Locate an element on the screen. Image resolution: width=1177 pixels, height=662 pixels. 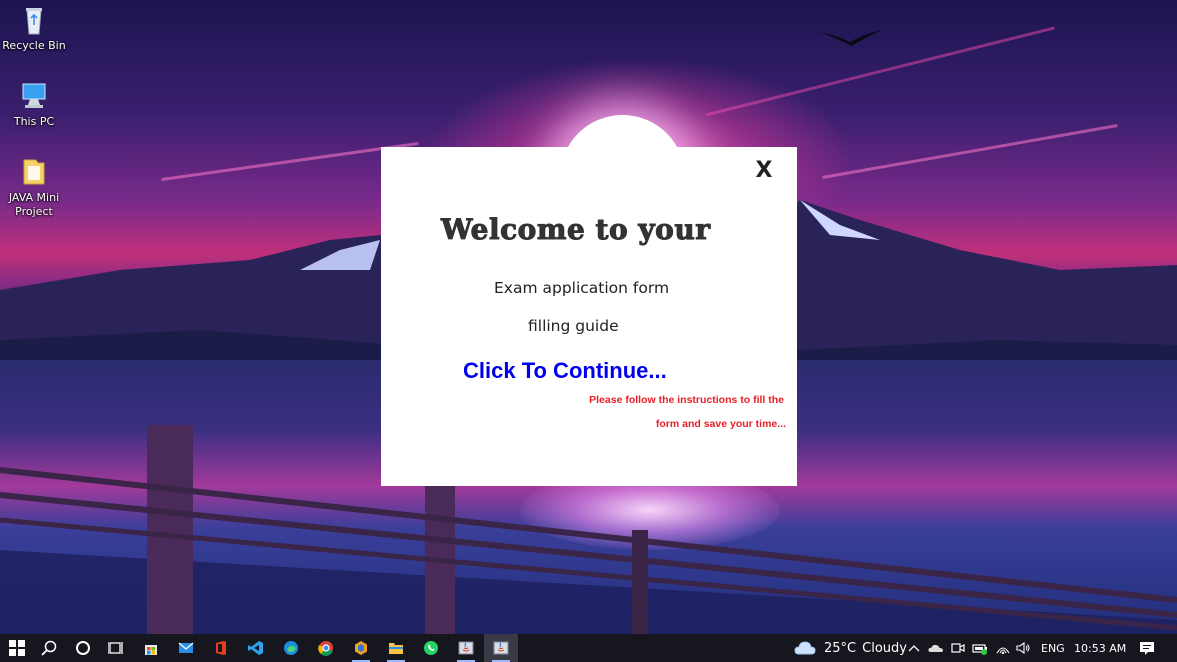
java-icon is located at coordinates (466, 648).